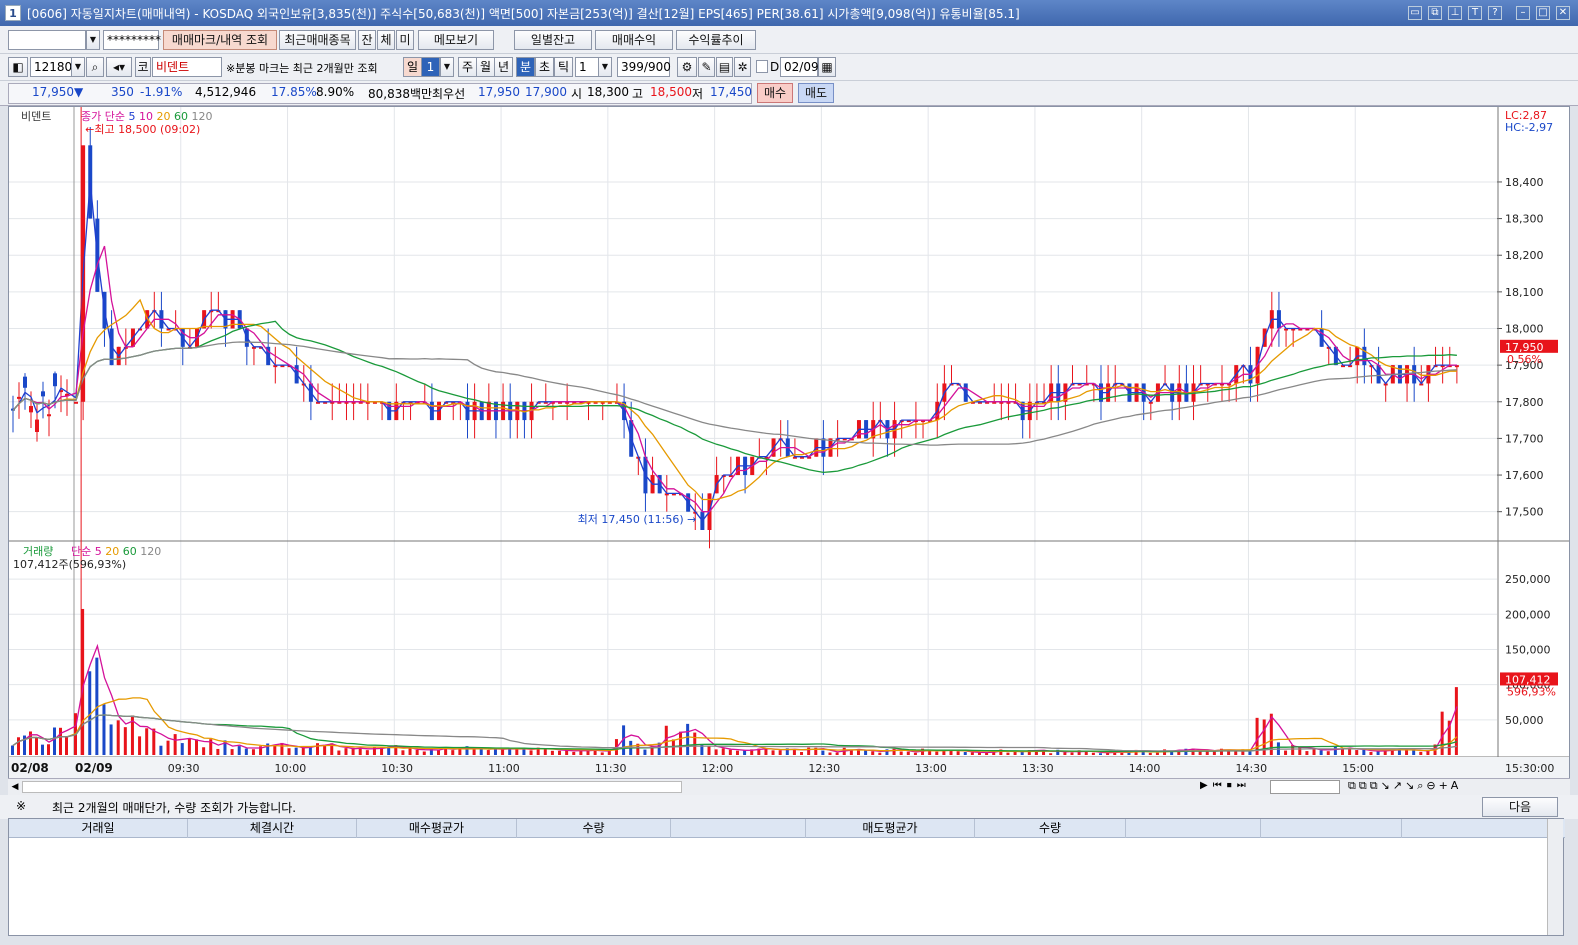  What do you see at coordinates (55, 67) in the screenshot?
I see `stock-code-input: 121800` at bounding box center [55, 67].